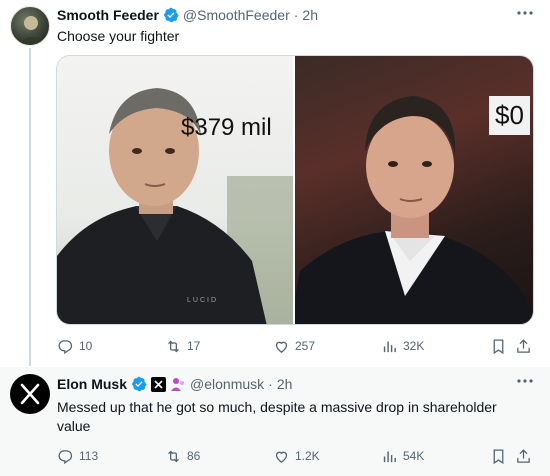 This screenshot has height=476, width=550. Describe the element at coordinates (227, 384) in the screenshot. I see `handle: @elonmusk` at that location.